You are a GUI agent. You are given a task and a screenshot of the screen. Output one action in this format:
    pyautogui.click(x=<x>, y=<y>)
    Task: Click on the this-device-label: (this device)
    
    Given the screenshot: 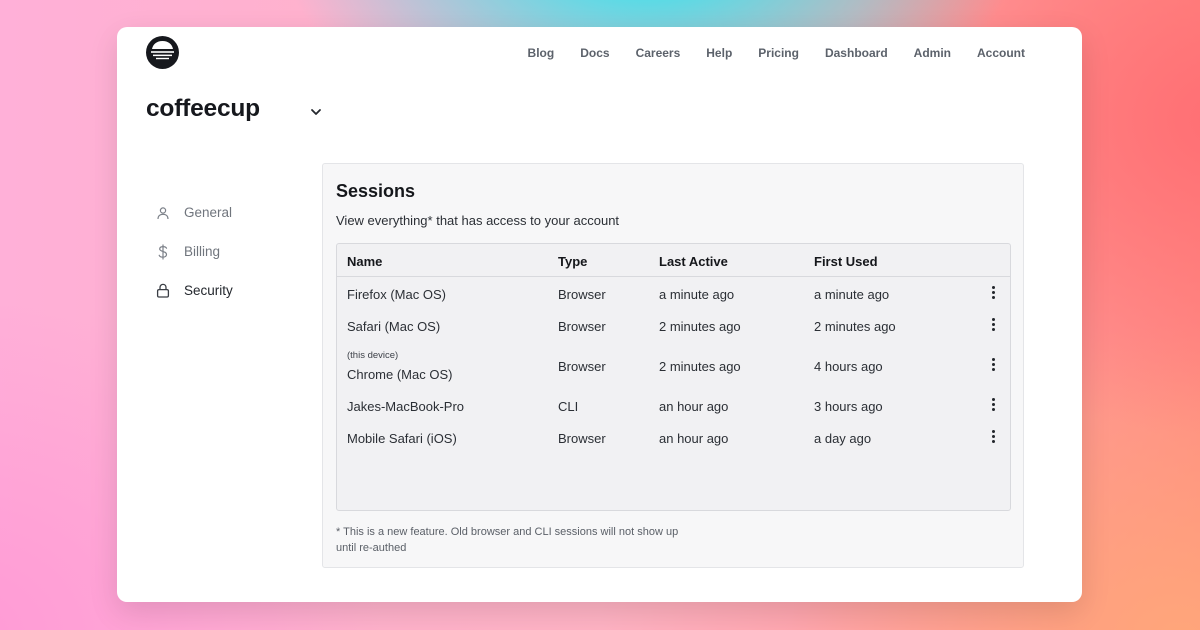 What is the action you would take?
    pyautogui.click(x=373, y=355)
    